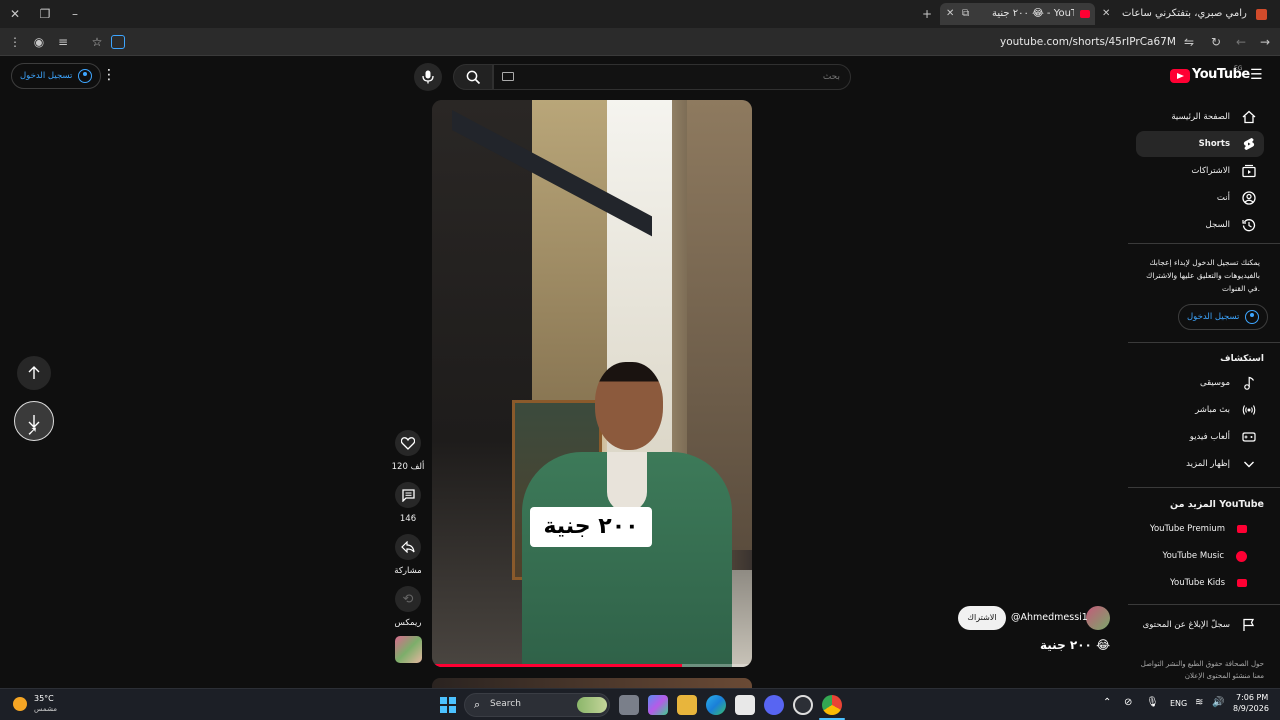 This screenshot has width=1280, height=720. What do you see at coordinates (803, 705) in the screenshot?
I see `settings-gear-icon` at bounding box center [803, 705].